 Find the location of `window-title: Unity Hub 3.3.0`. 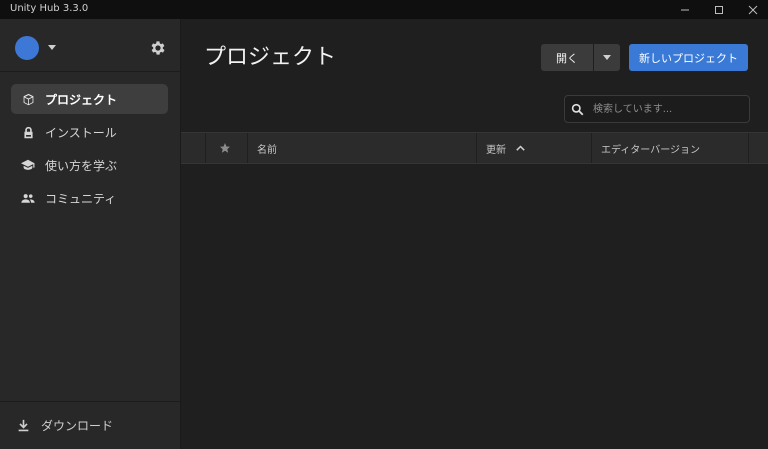

window-title: Unity Hub 3.3.0 is located at coordinates (49, 8).